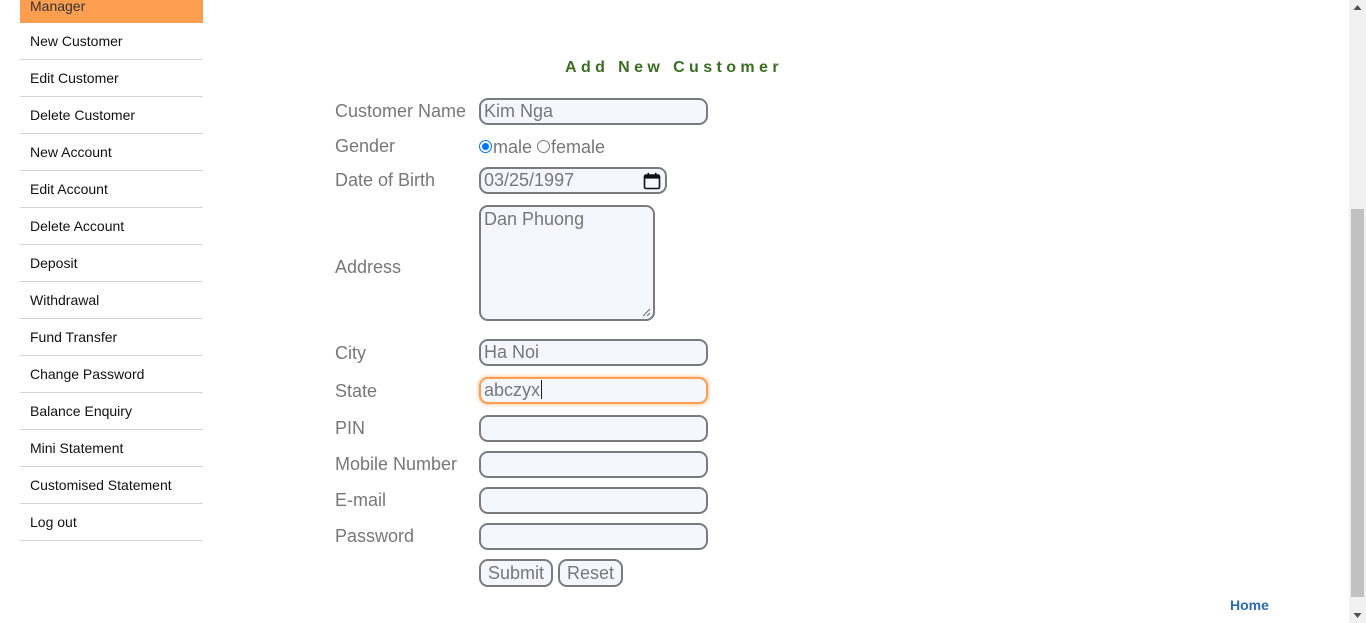 The image size is (1366, 623). Describe the element at coordinates (111, 226) in the screenshot. I see `sidebar-item-delete-account: Delete Account` at that location.